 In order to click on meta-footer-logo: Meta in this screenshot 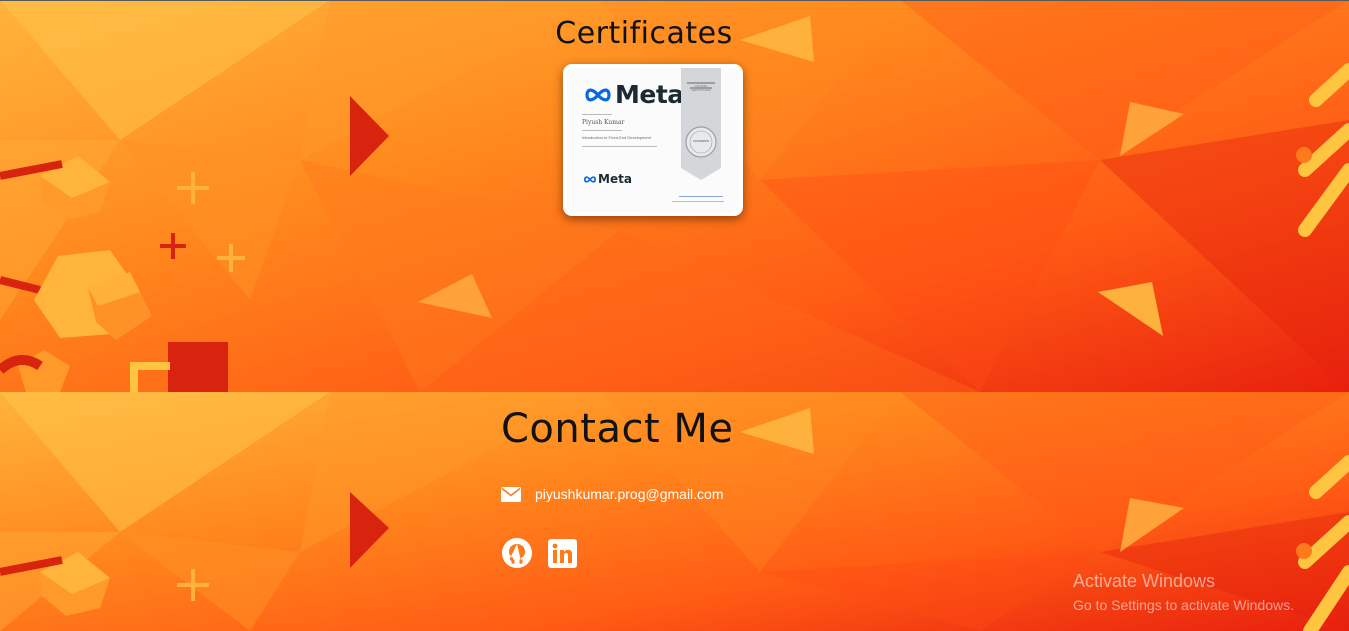, I will do `click(607, 179)`.